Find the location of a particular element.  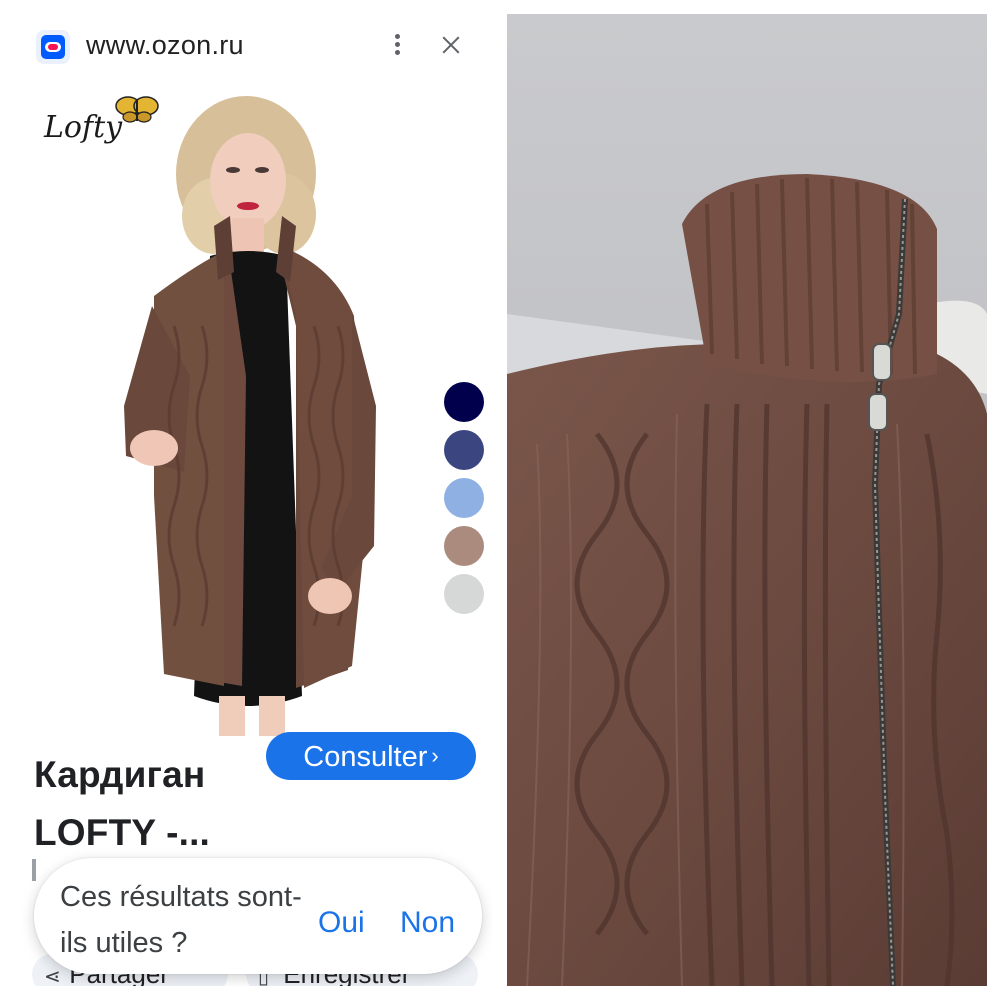

chevron-right-icon: › is located at coordinates (435, 755).